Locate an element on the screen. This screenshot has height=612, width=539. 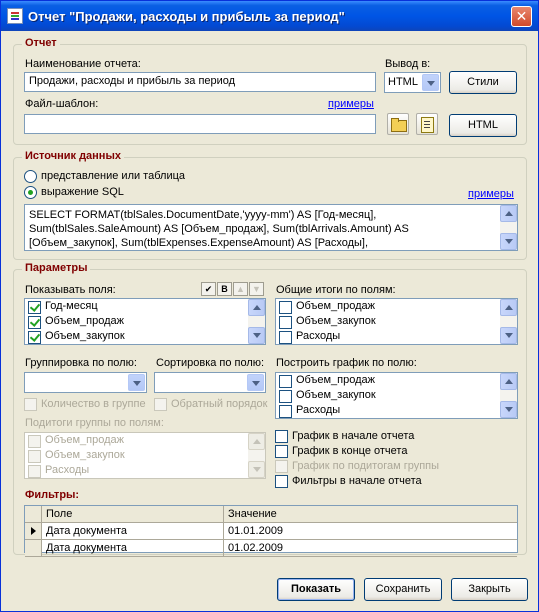
table-cell: 01.01.2009 is located at coordinates (370, 531).